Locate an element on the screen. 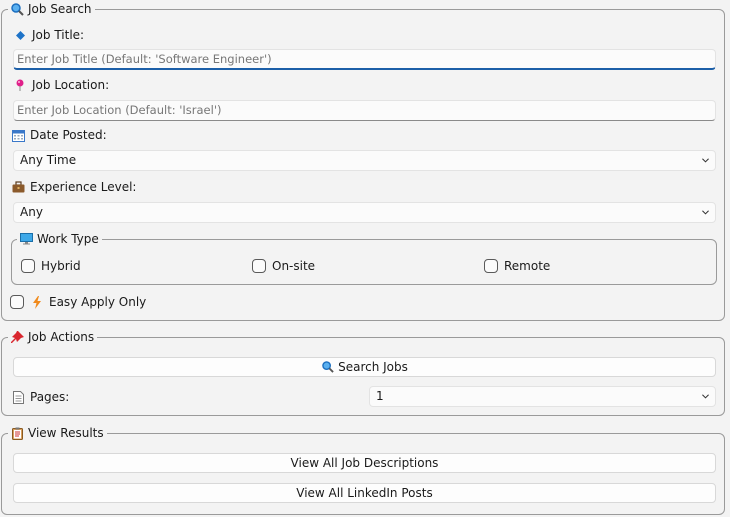 The width and height of the screenshot is (730, 517). clipboard-icon is located at coordinates (17, 433).